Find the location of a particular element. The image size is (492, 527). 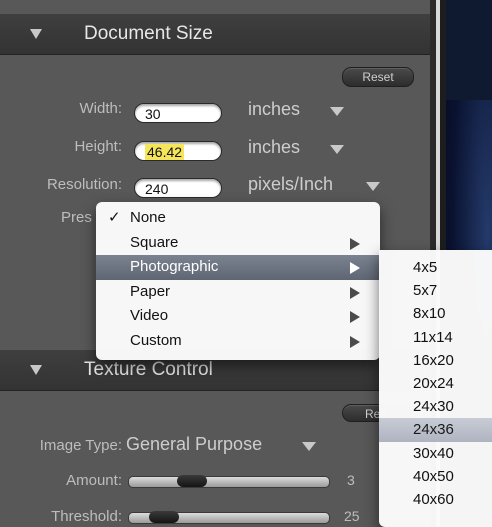

menu-item-label: Photographic is located at coordinates (174, 266).